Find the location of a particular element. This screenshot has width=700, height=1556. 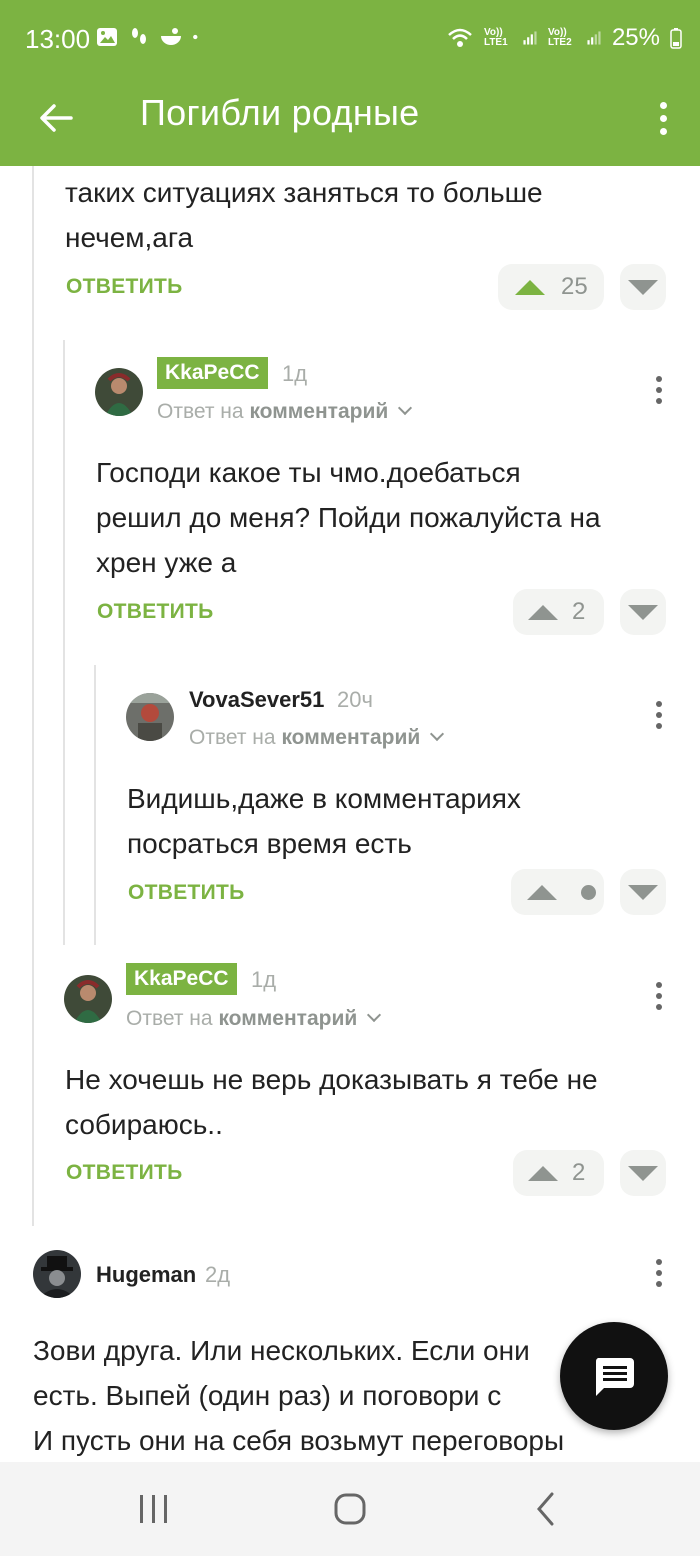

comment-icon is located at coordinates (614, 1377).